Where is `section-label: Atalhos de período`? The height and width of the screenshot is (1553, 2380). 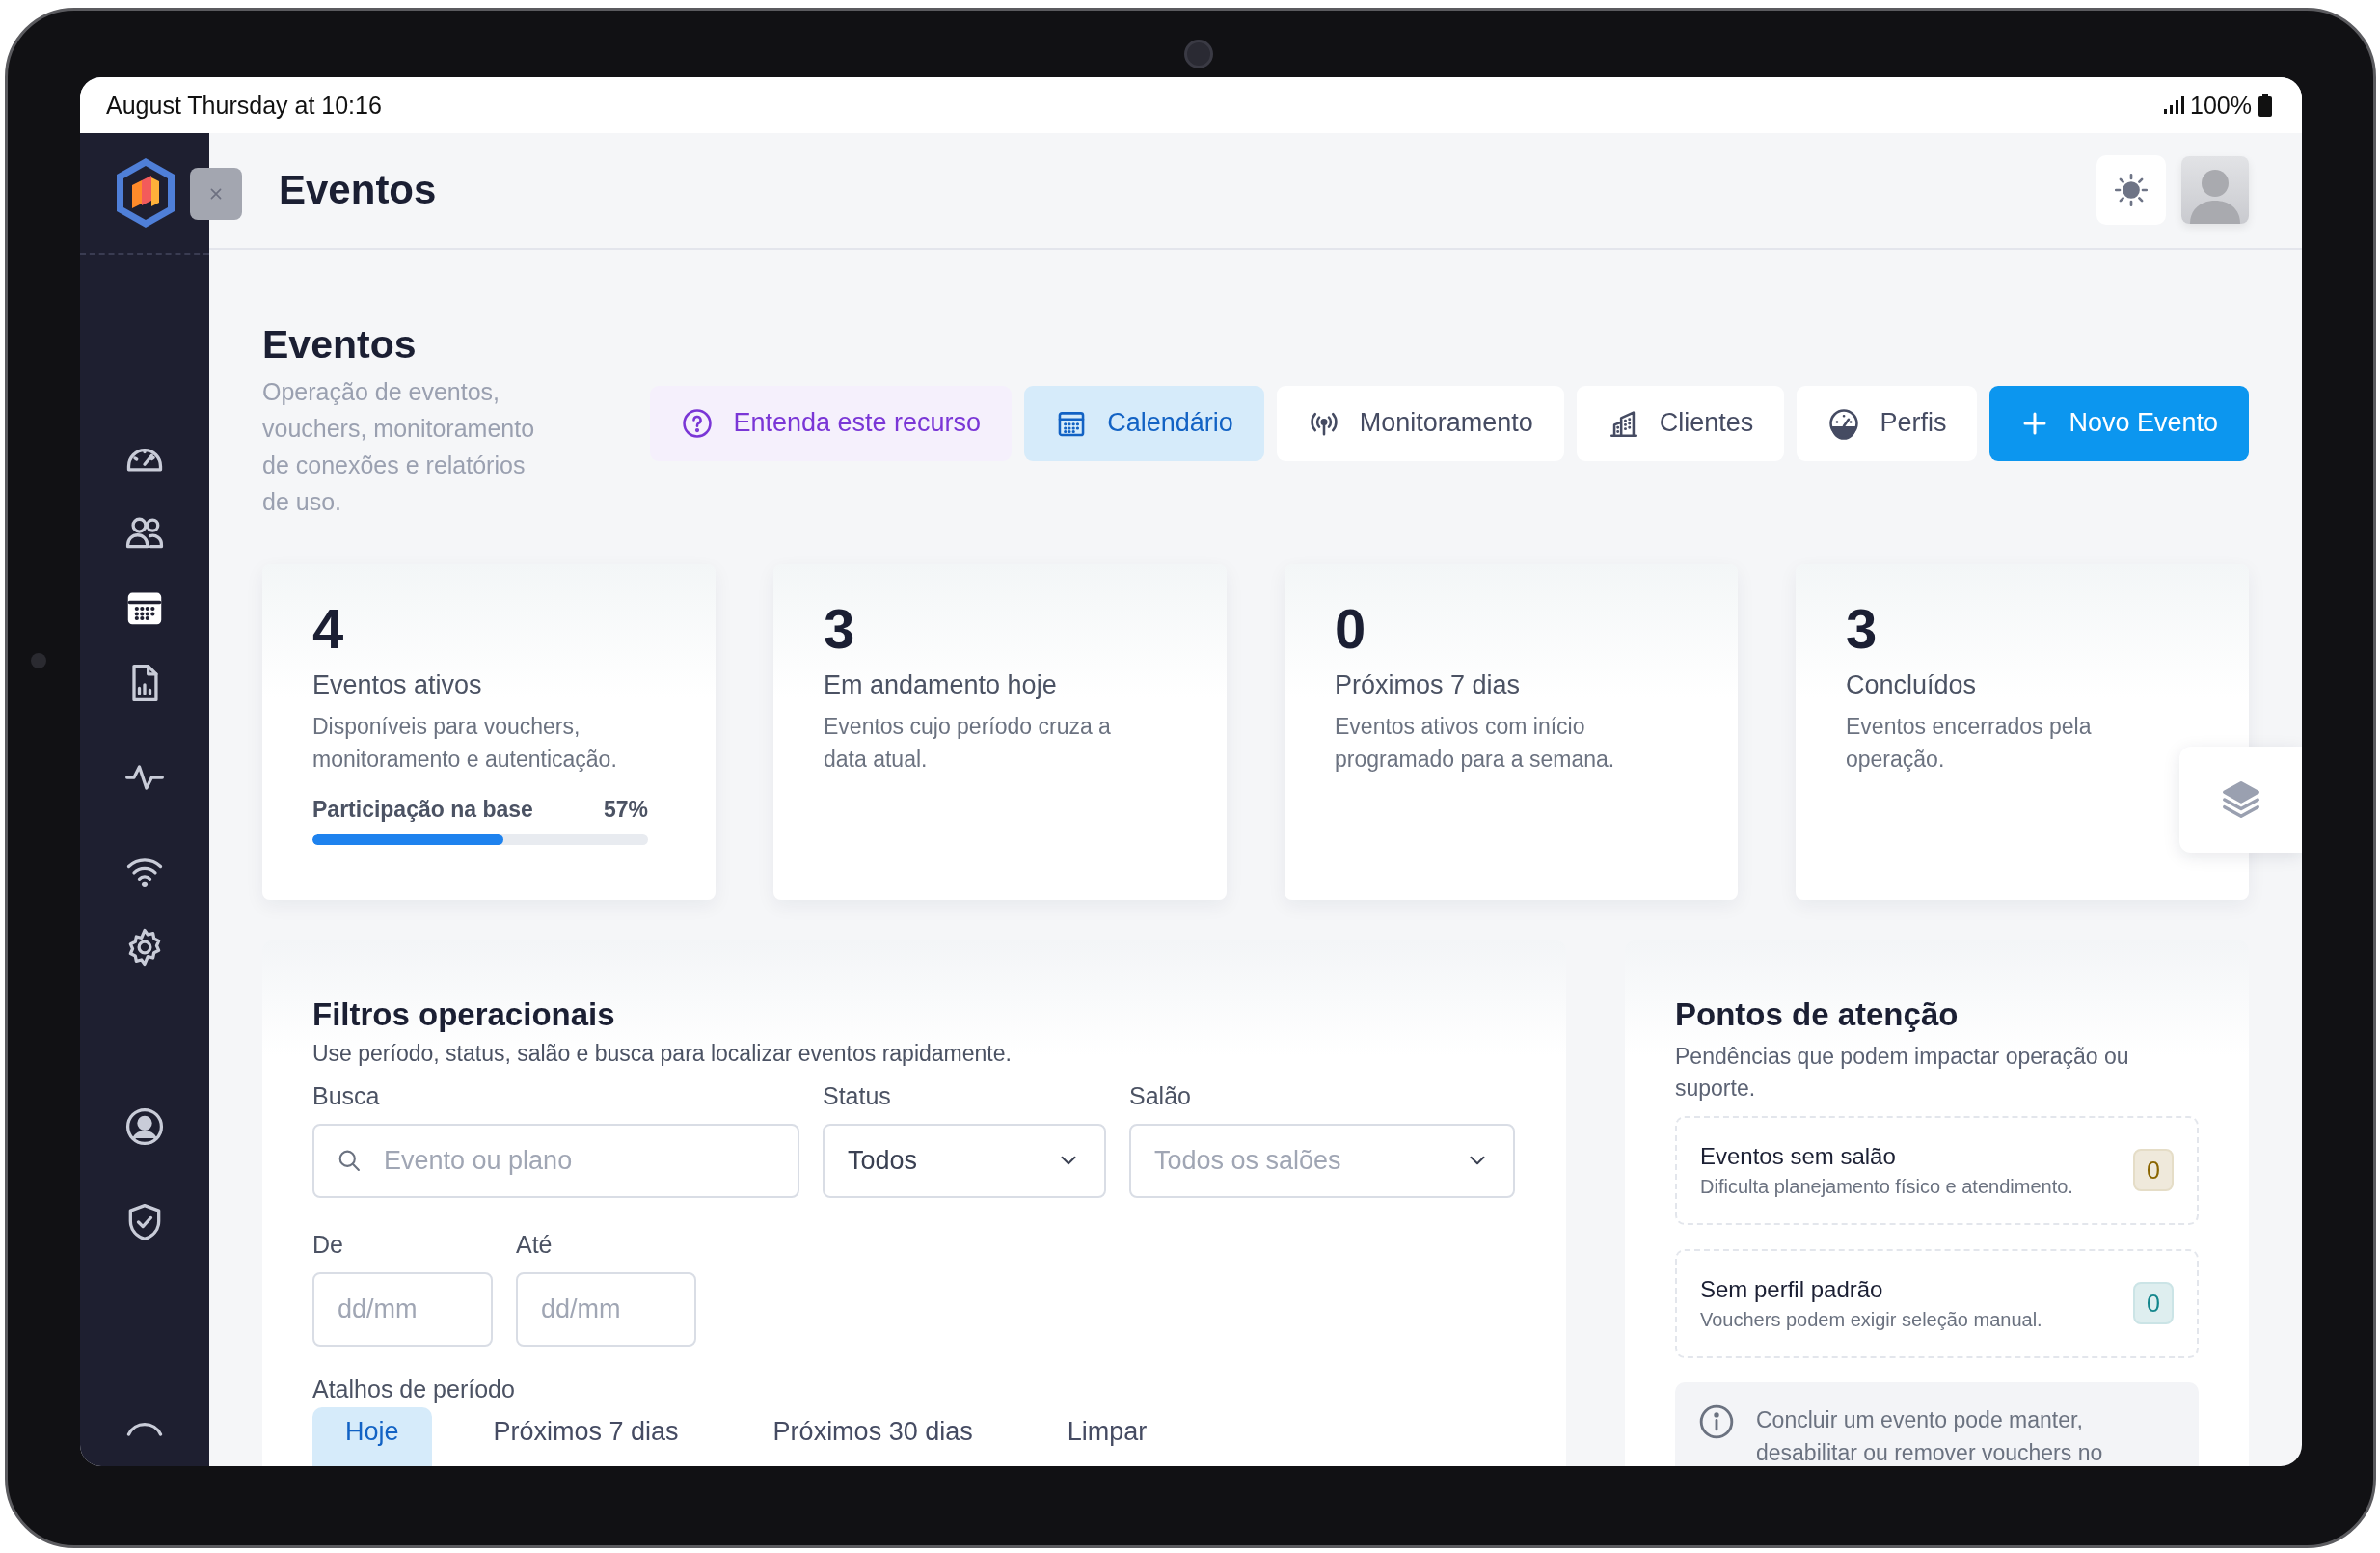
section-label: Atalhos de período is located at coordinates (414, 1389).